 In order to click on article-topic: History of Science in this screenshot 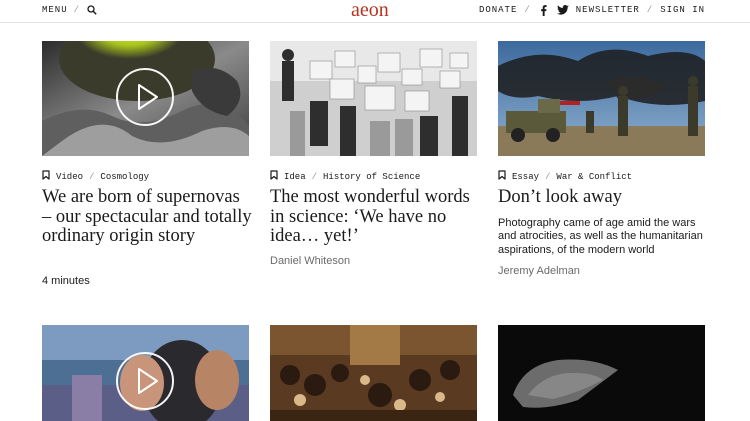, I will do `click(371, 177)`.